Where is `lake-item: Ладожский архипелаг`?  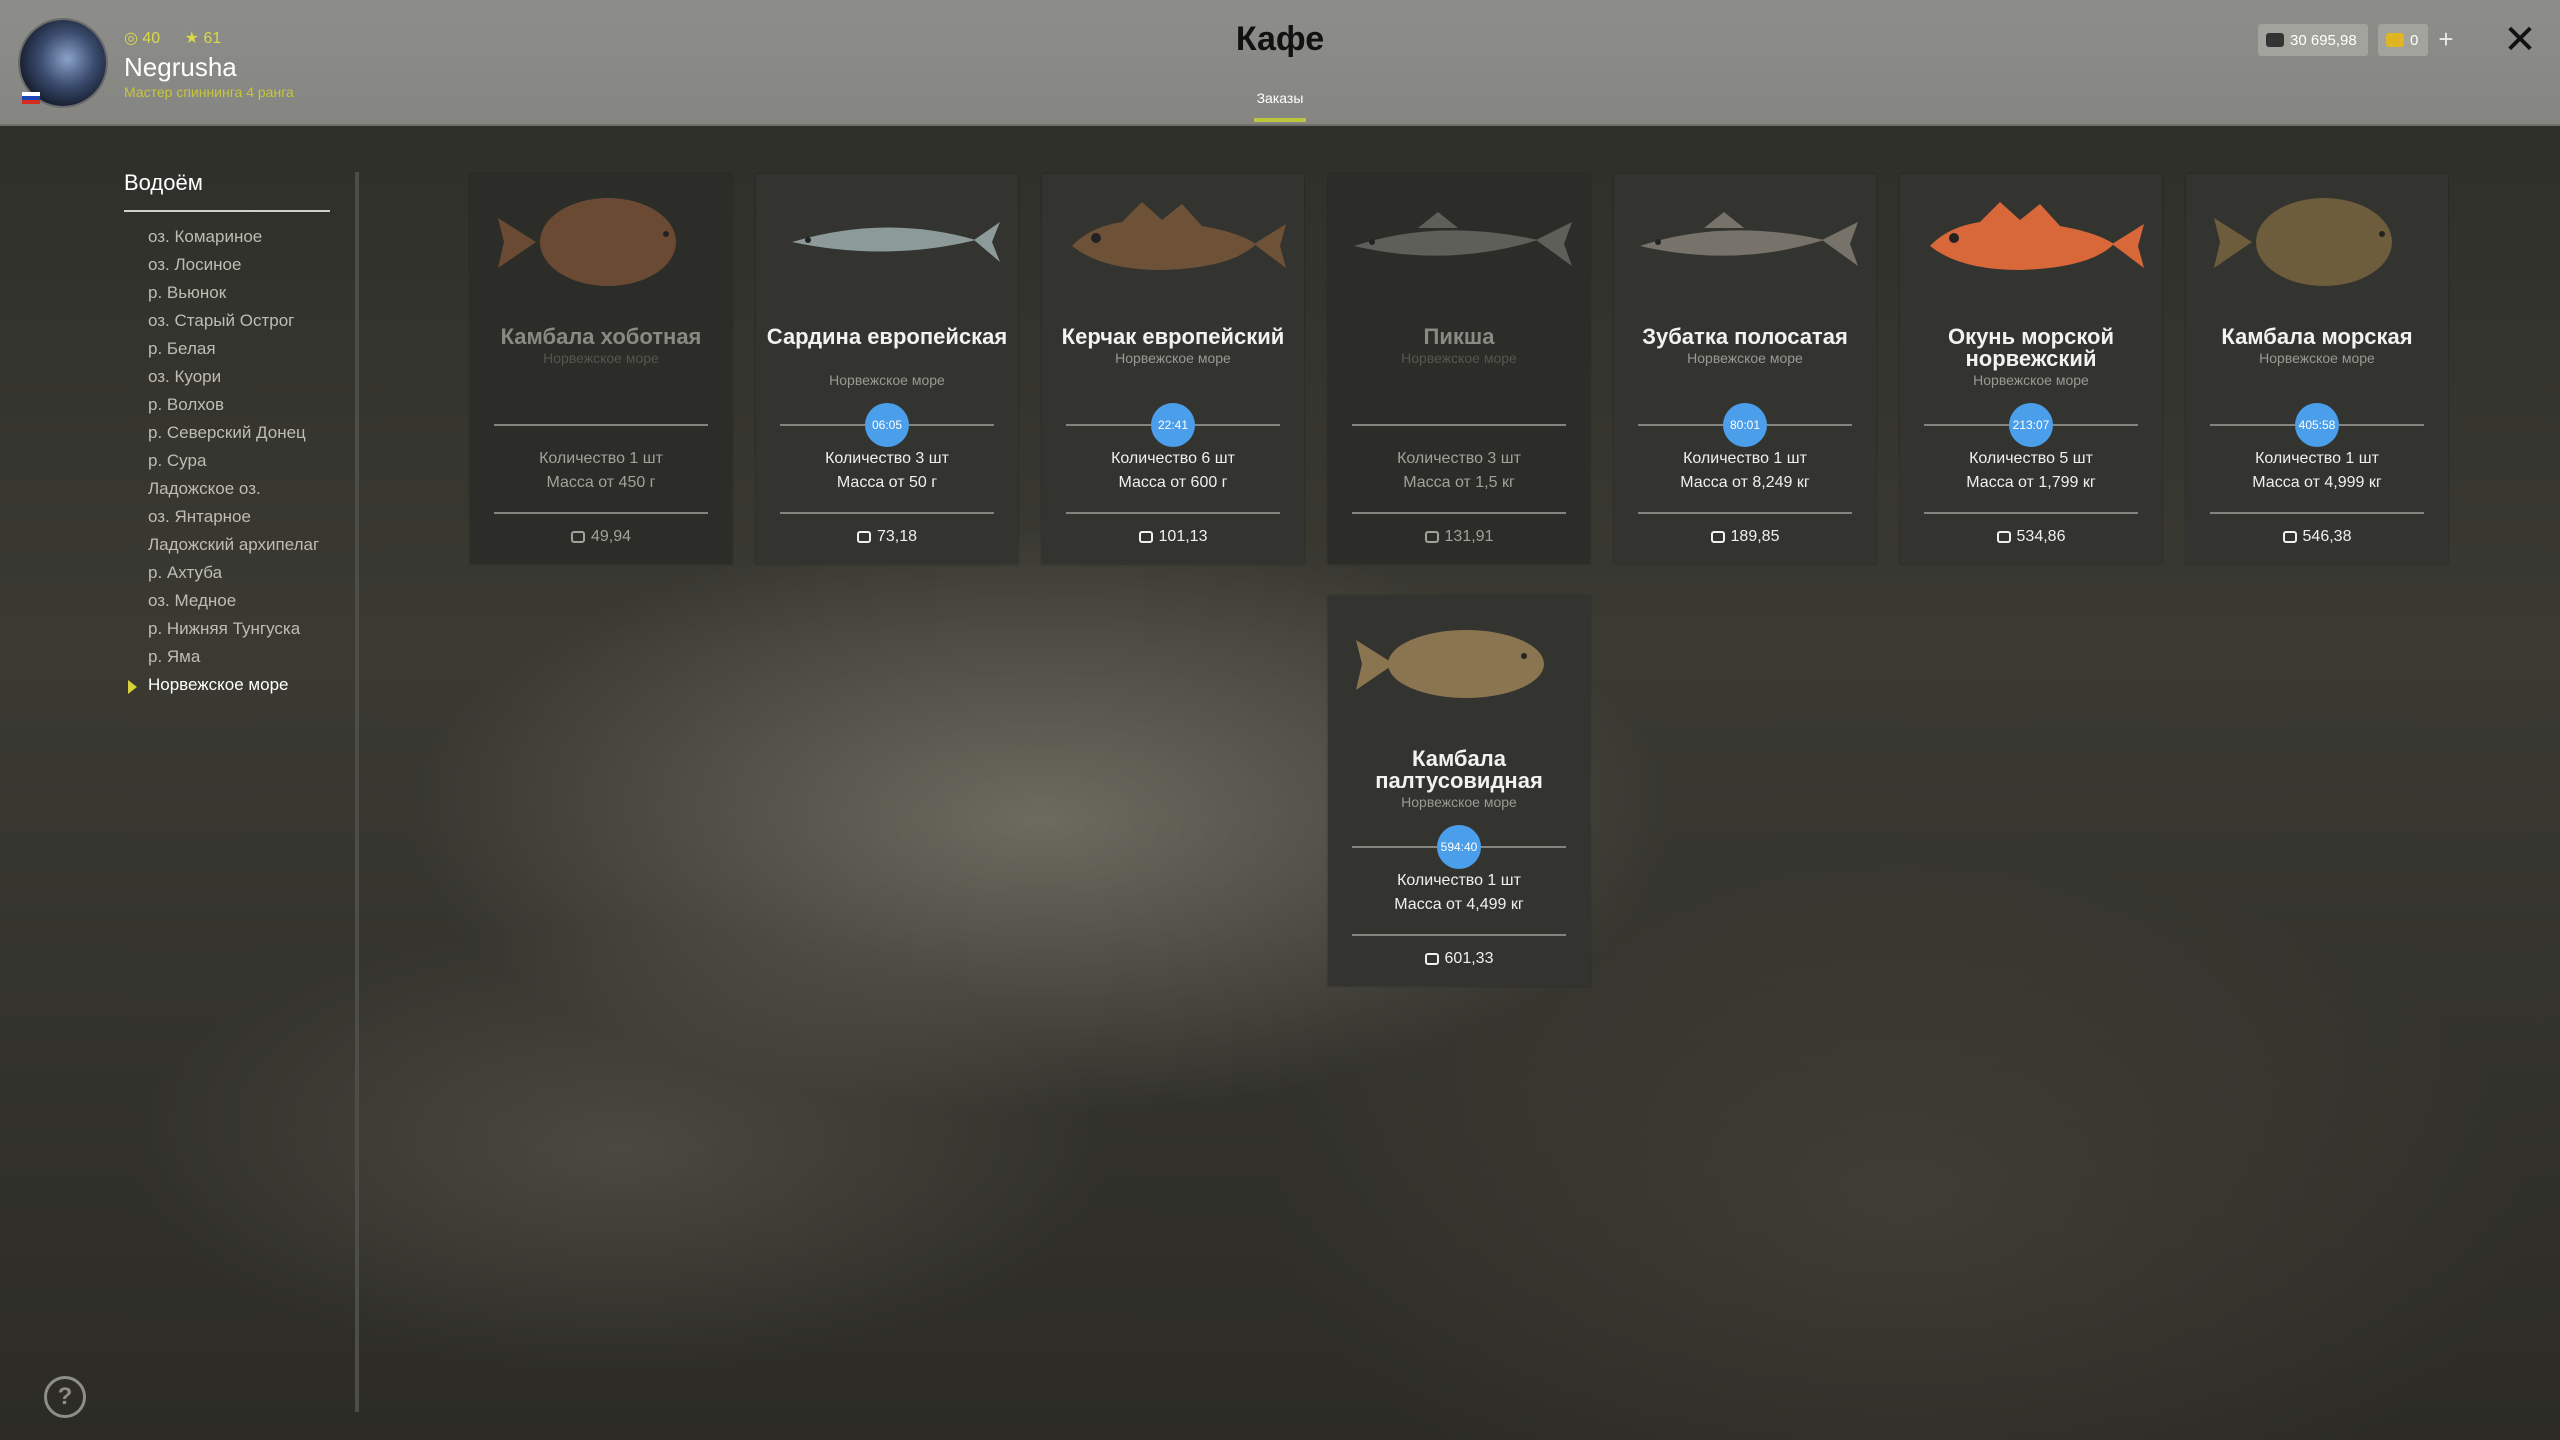 lake-item: Ладожский архипелаг is located at coordinates (233, 548).